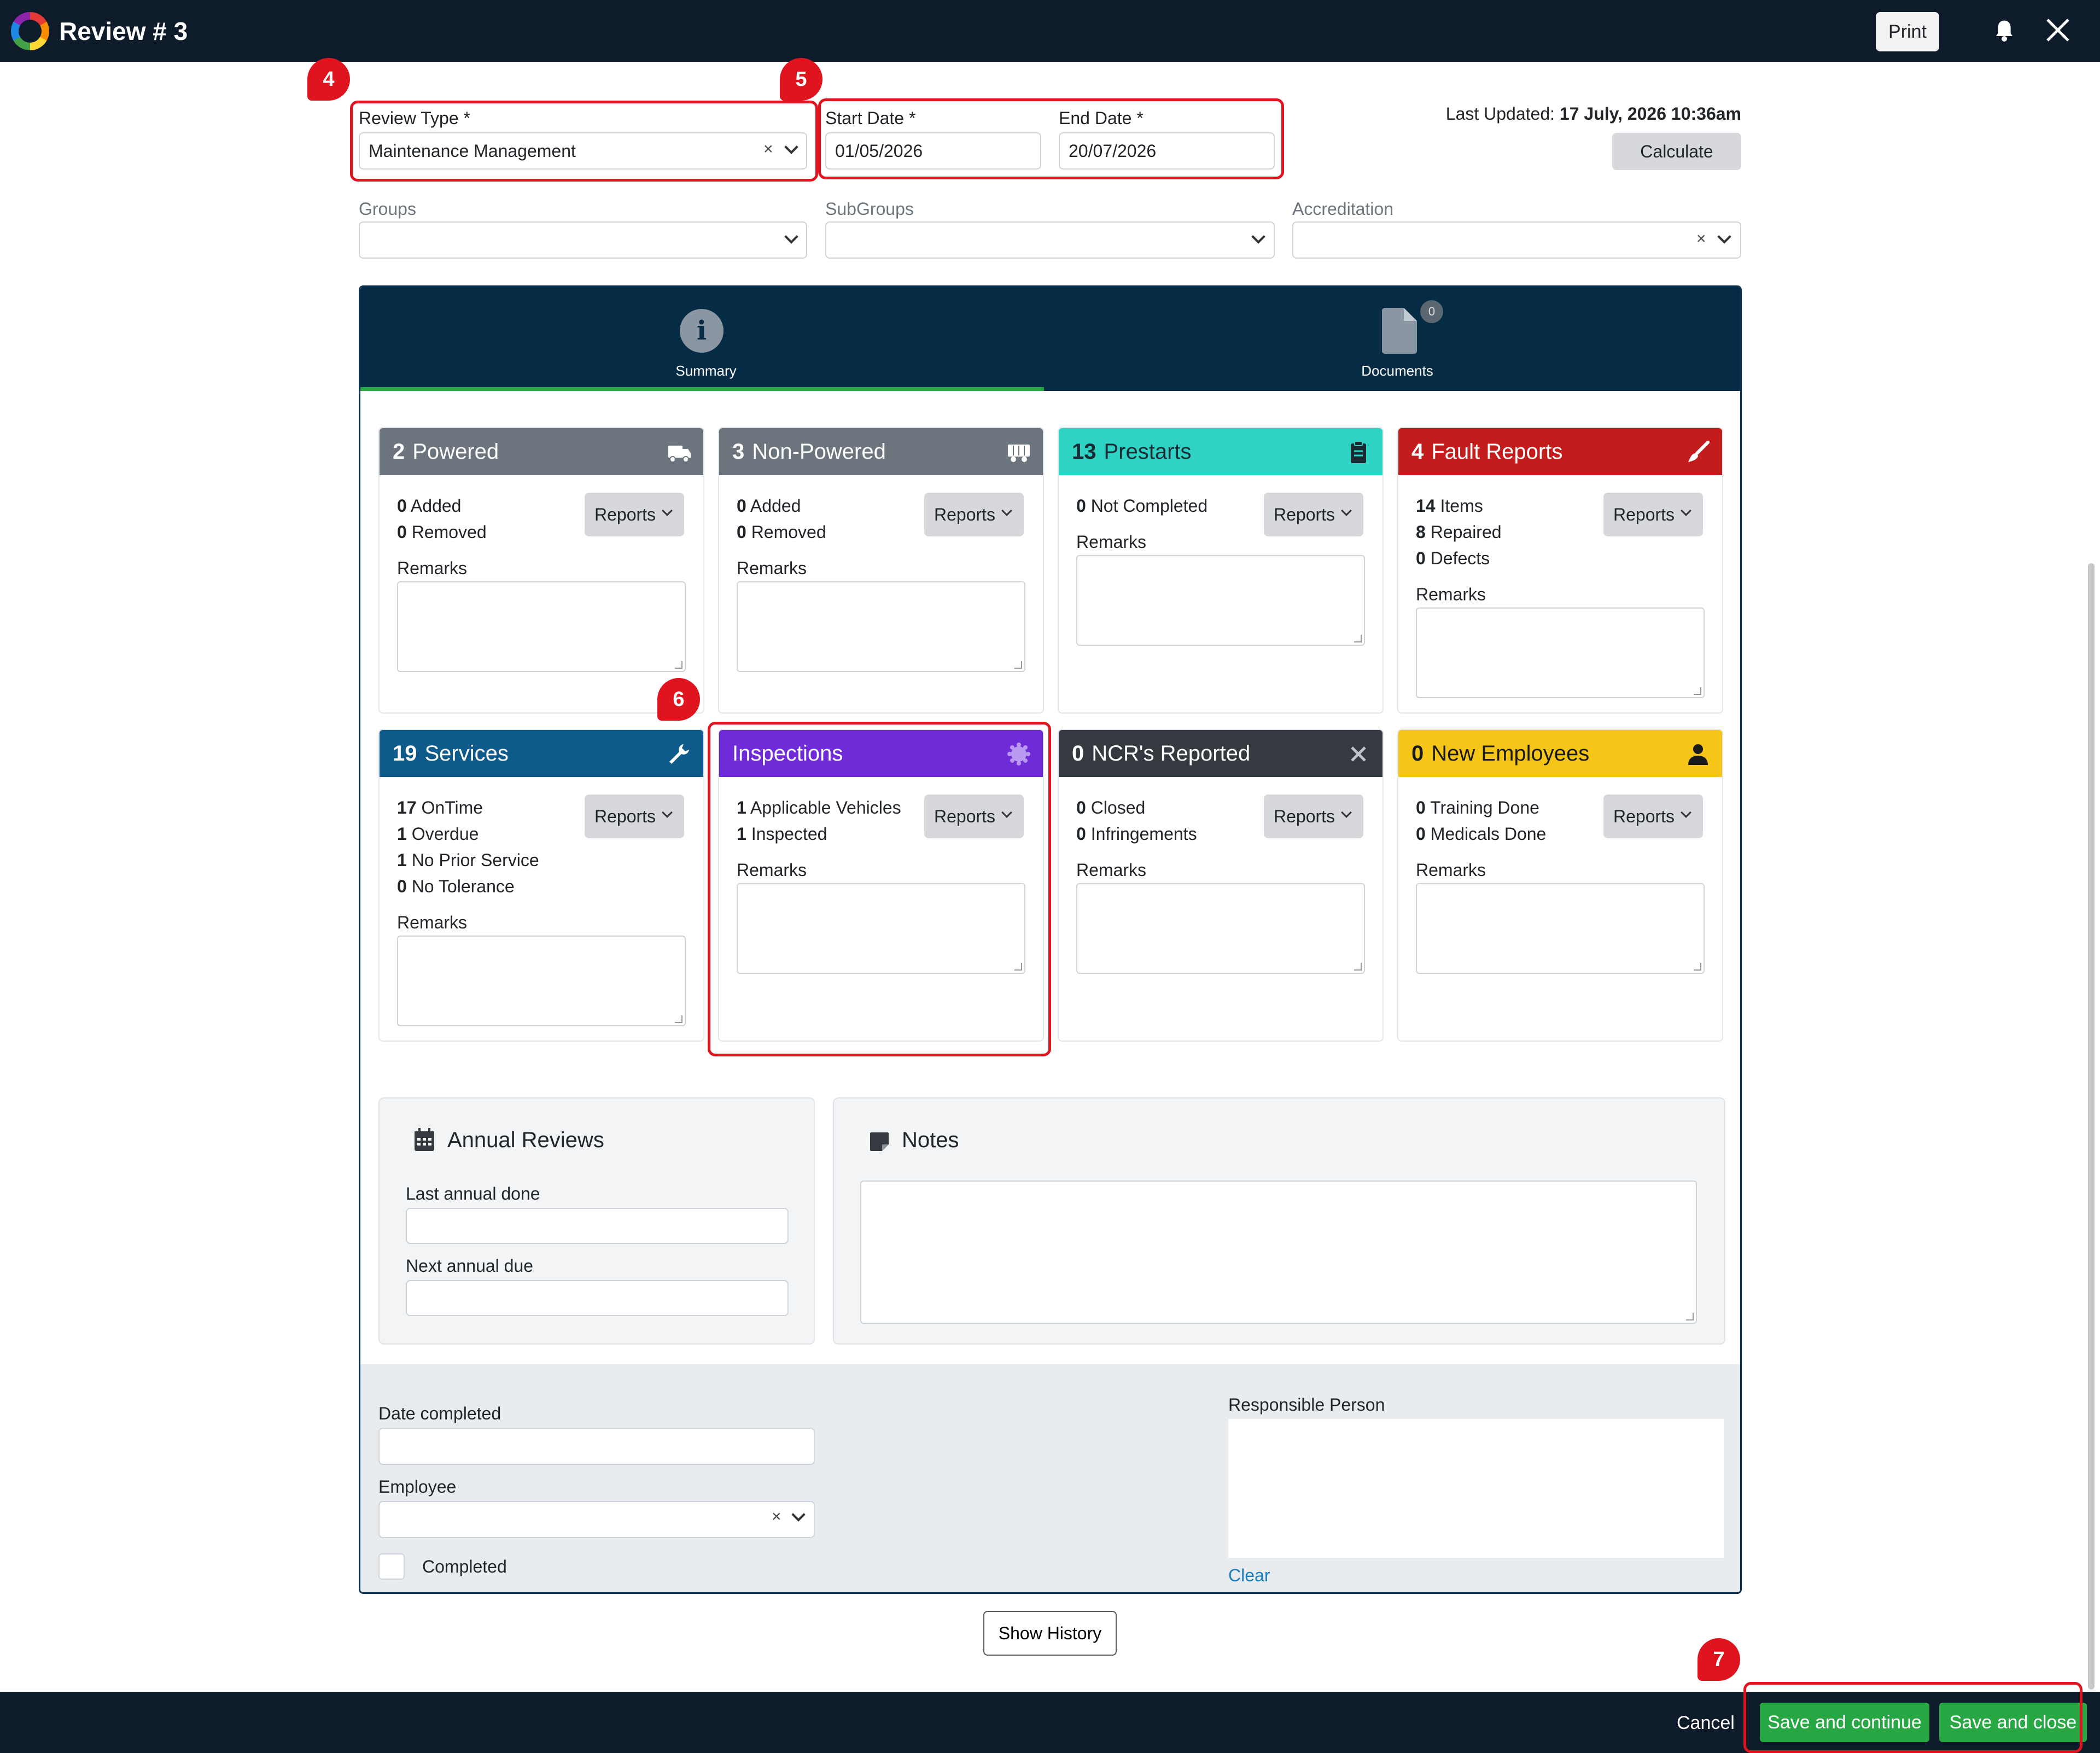 The width and height of the screenshot is (2100, 1753). Describe the element at coordinates (1449, 506) in the screenshot. I see `stat-items: 14 Items` at that location.